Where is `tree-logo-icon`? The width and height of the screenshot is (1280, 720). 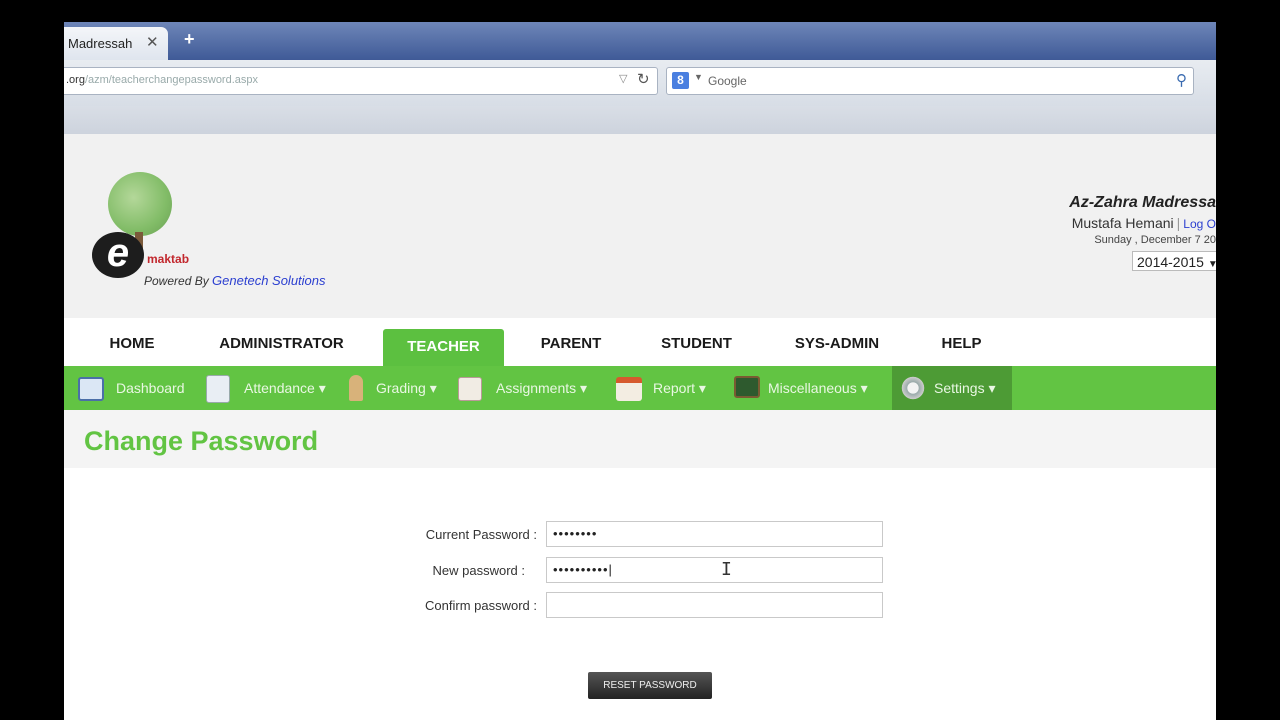 tree-logo-icon is located at coordinates (140, 204).